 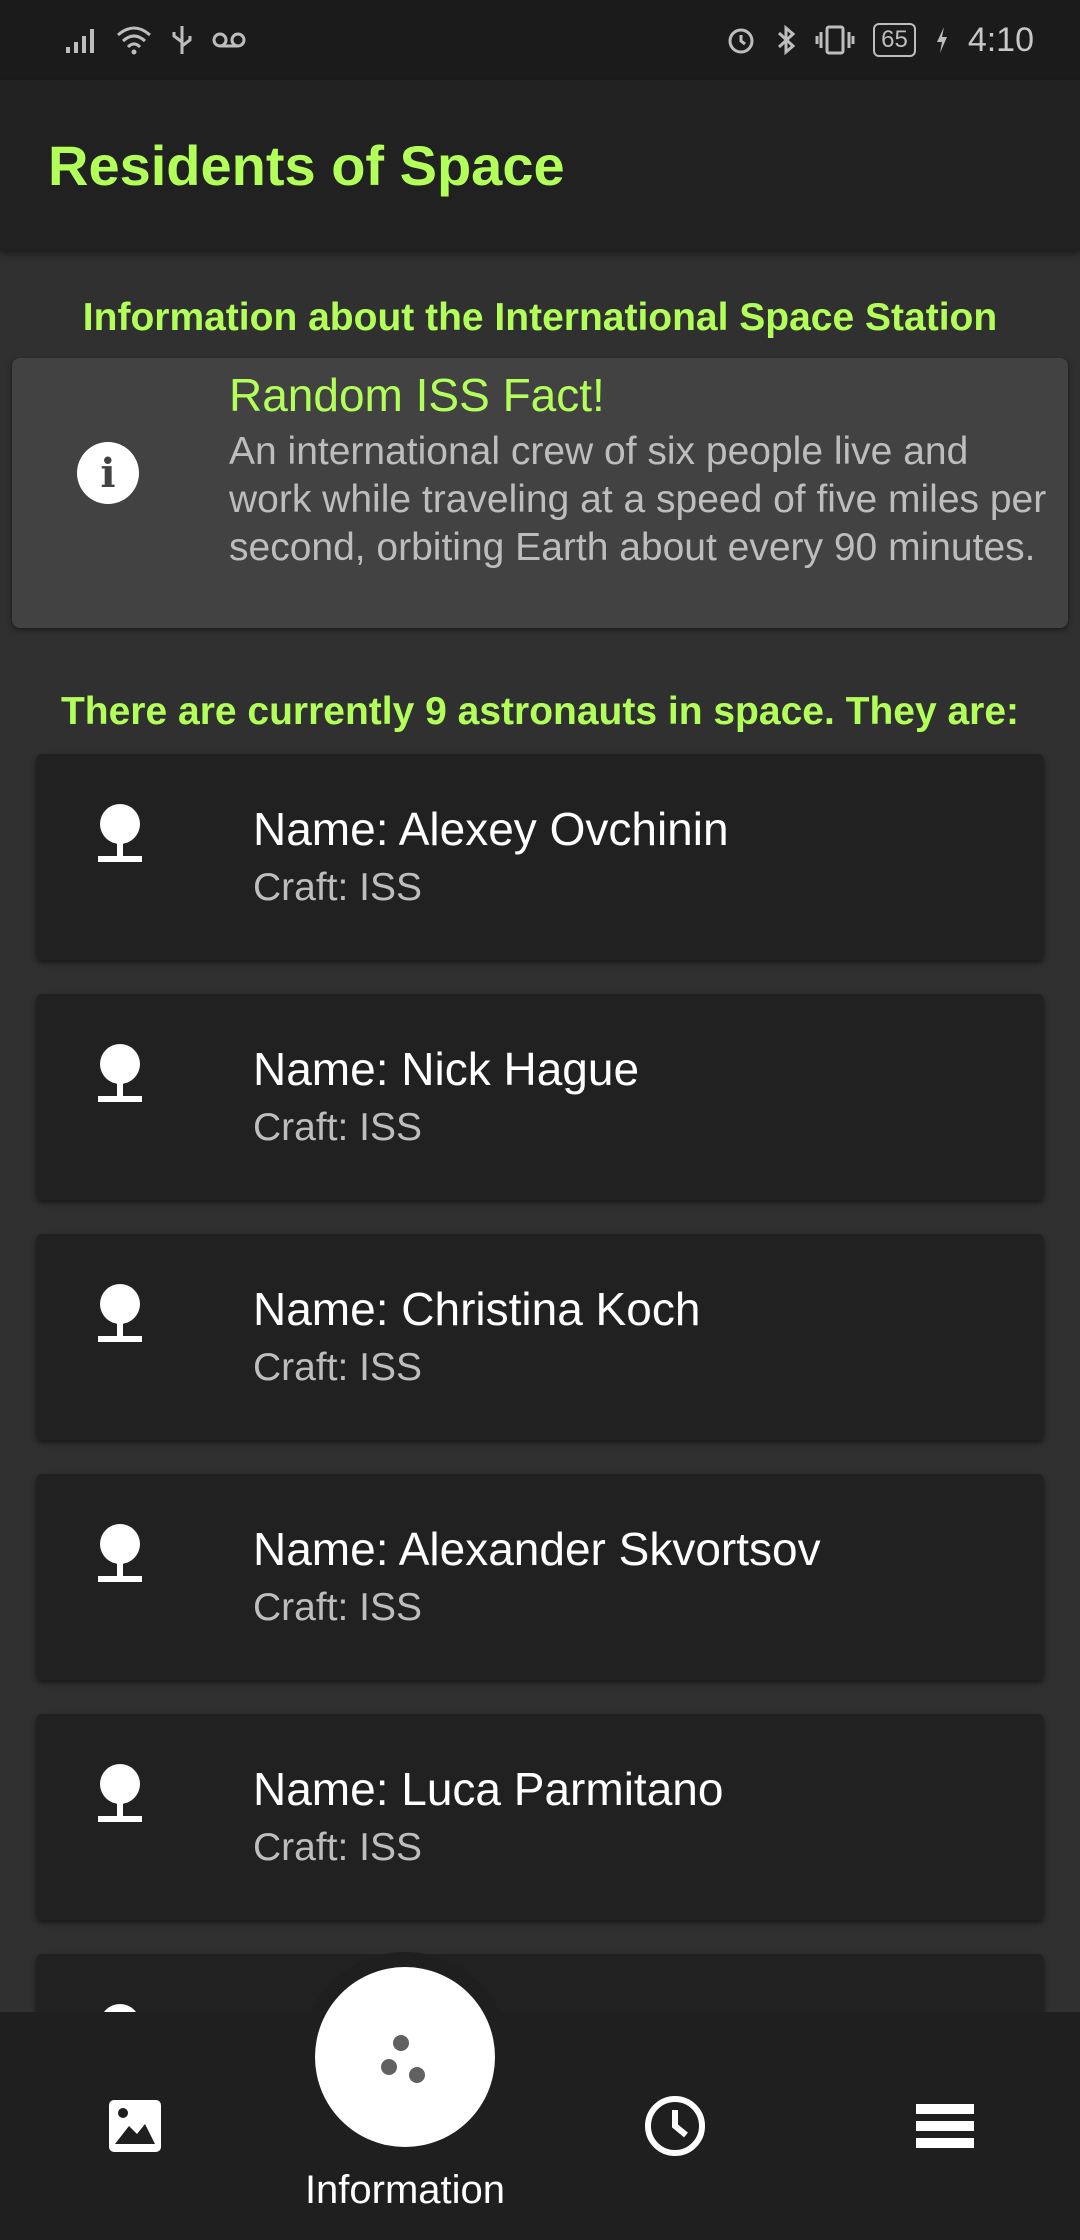 I want to click on charging-icon, so click(x=941, y=40).